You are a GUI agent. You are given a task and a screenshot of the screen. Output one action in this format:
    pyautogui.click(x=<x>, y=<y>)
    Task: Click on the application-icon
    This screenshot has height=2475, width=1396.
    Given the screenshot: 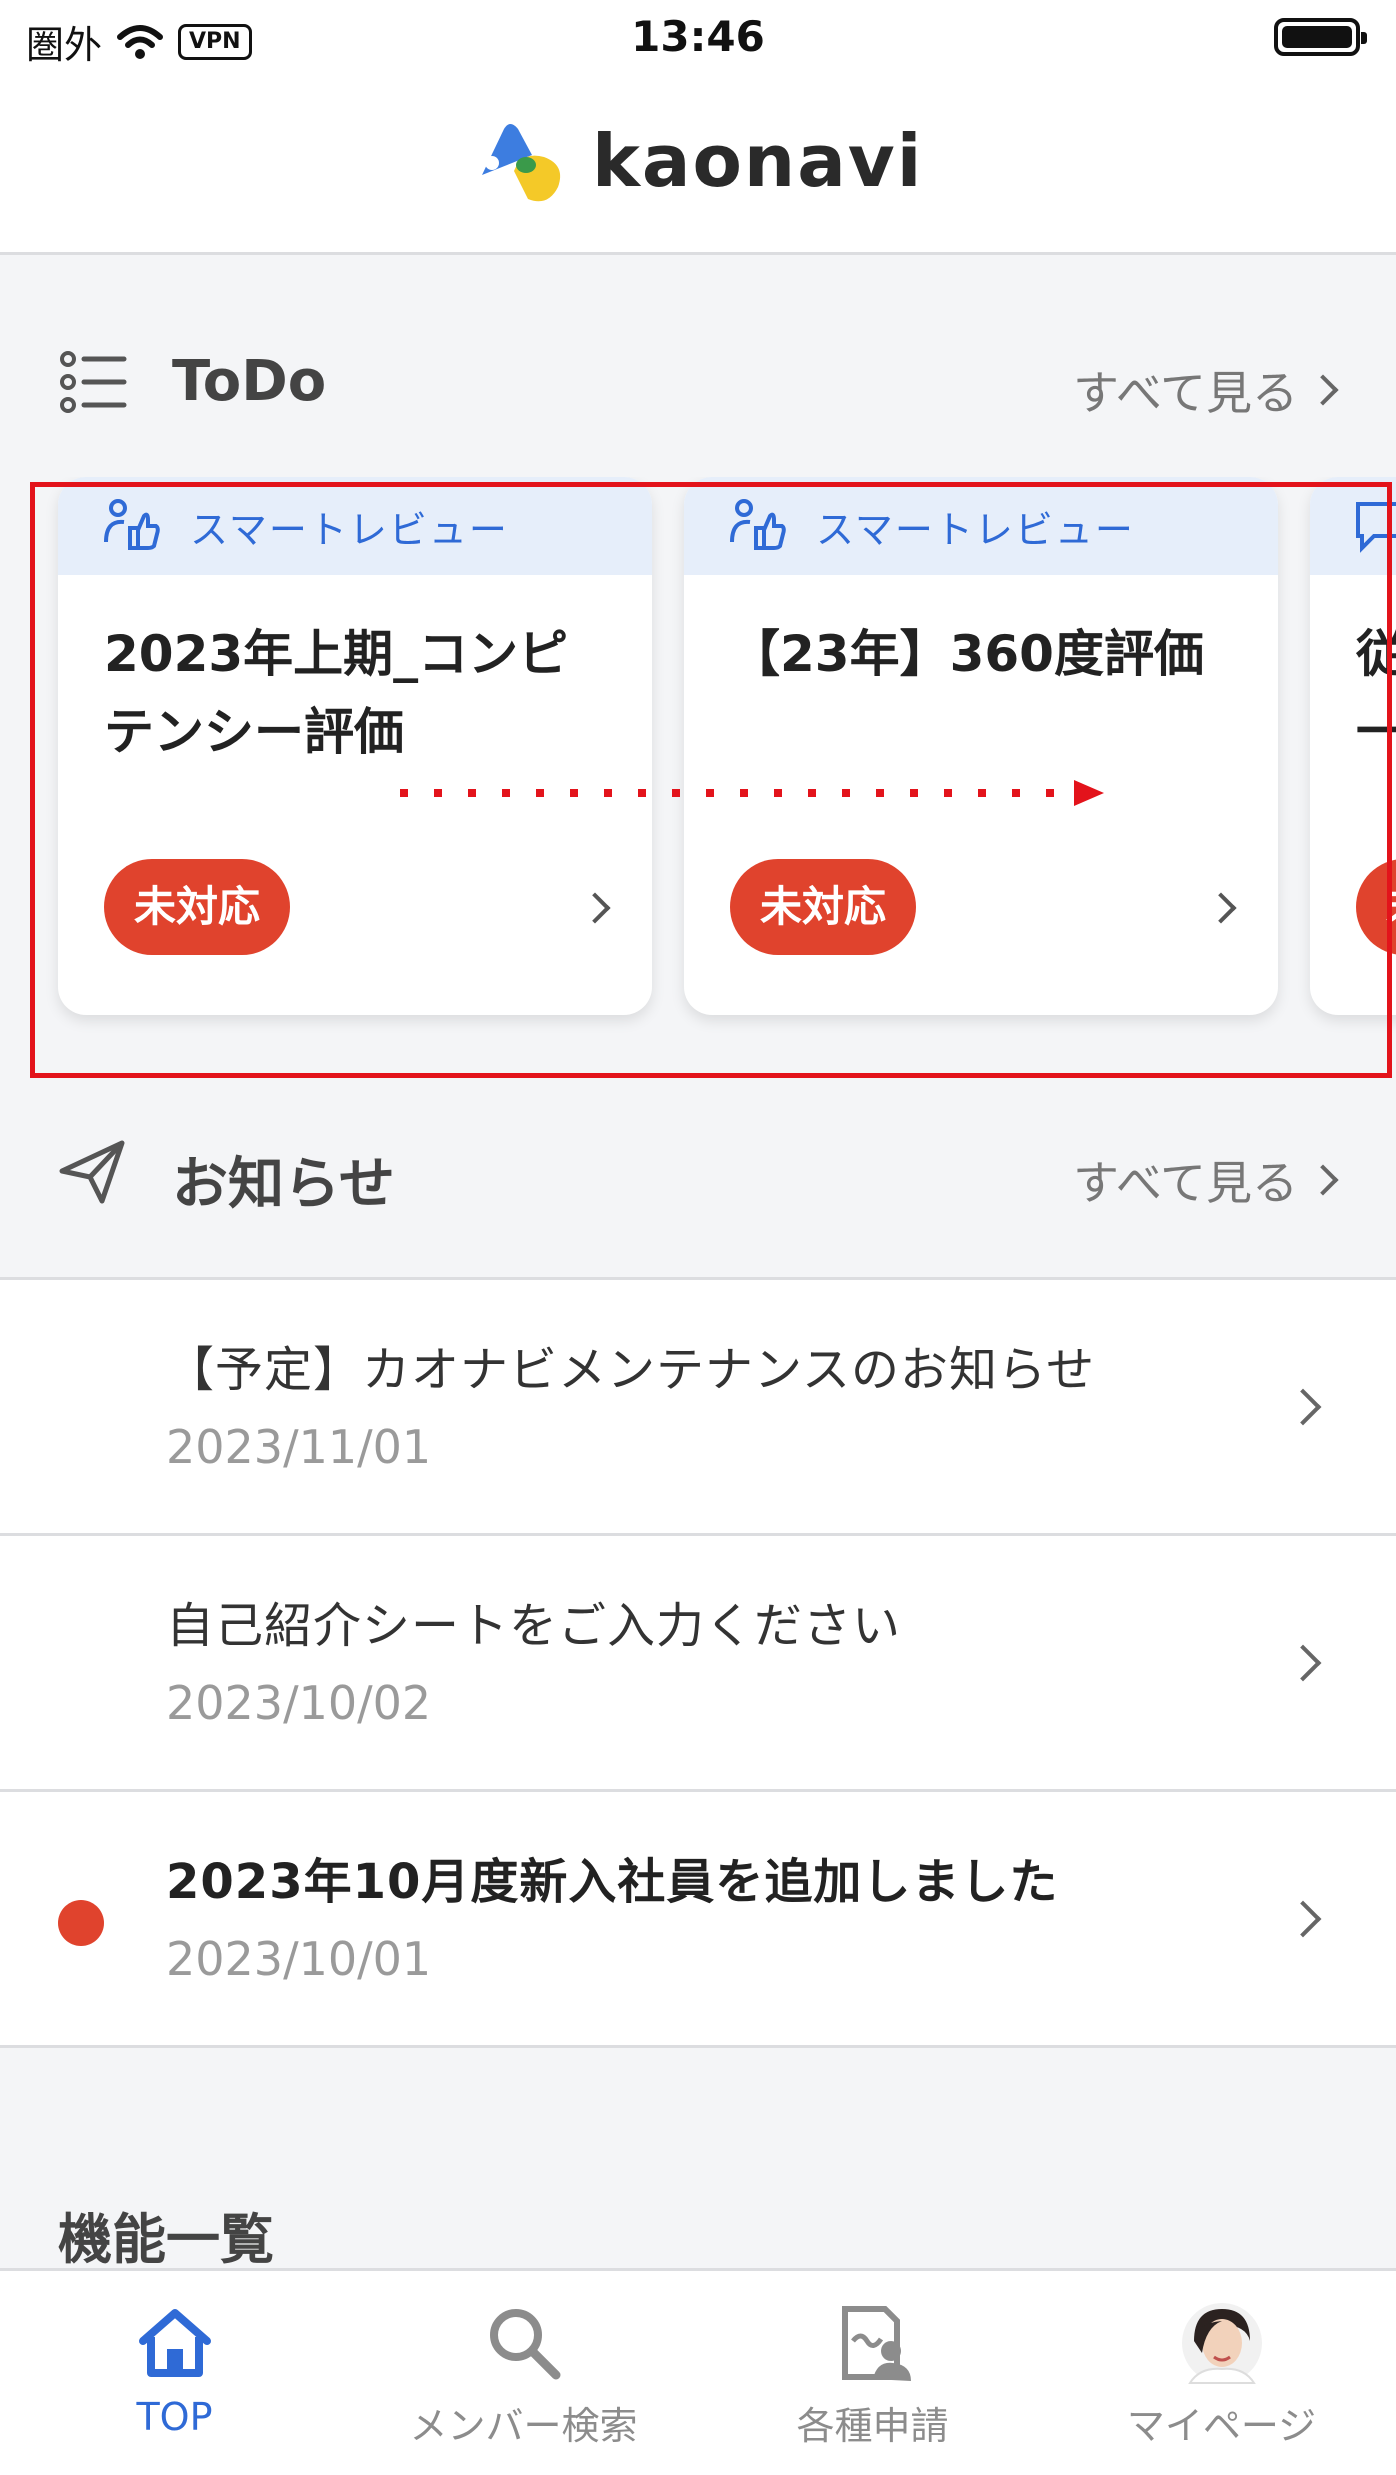 What is the action you would take?
    pyautogui.click(x=876, y=2343)
    